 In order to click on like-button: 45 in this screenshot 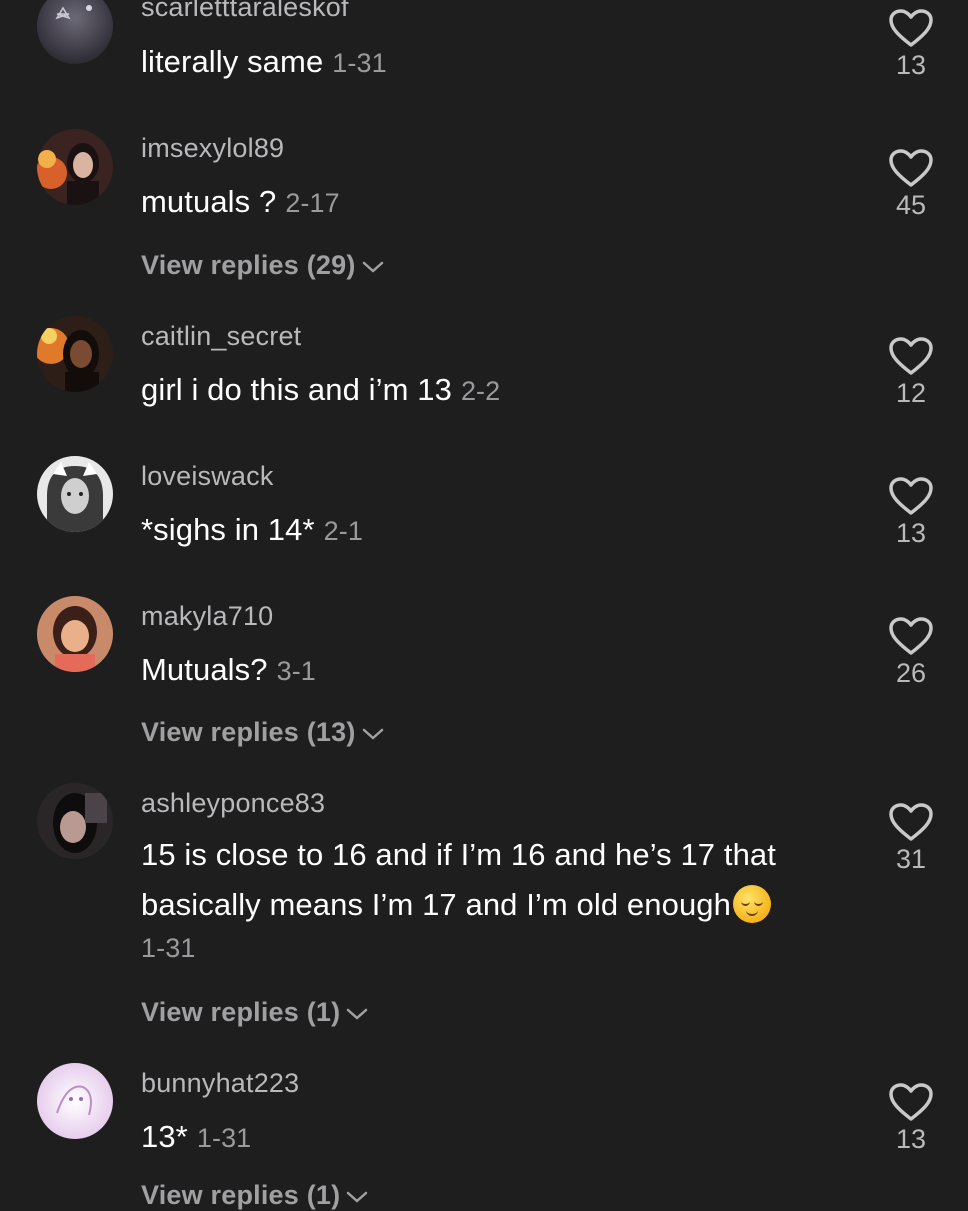, I will do `click(911, 184)`.